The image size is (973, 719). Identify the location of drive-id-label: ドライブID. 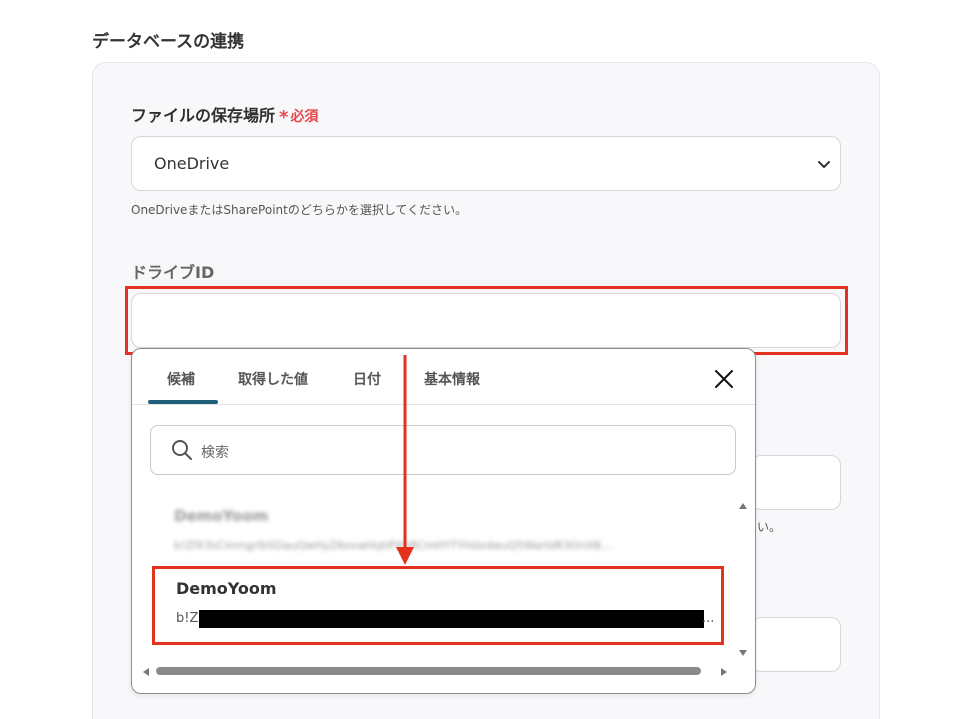
(173, 272).